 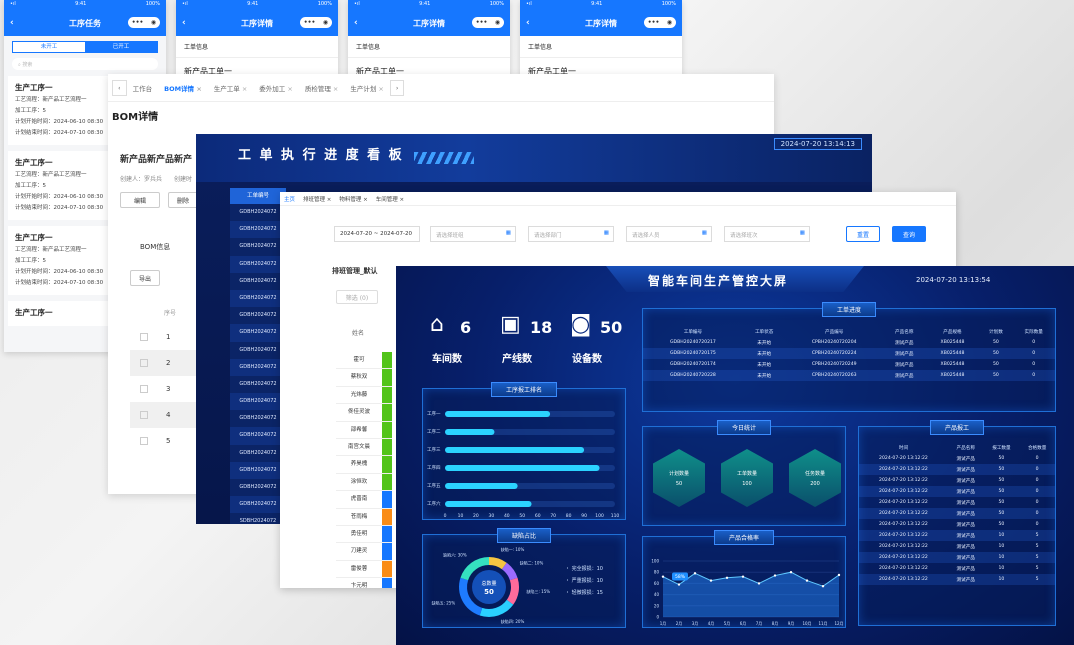 I want to click on table-cell: CPBH20240720224, so click(x=834, y=353).